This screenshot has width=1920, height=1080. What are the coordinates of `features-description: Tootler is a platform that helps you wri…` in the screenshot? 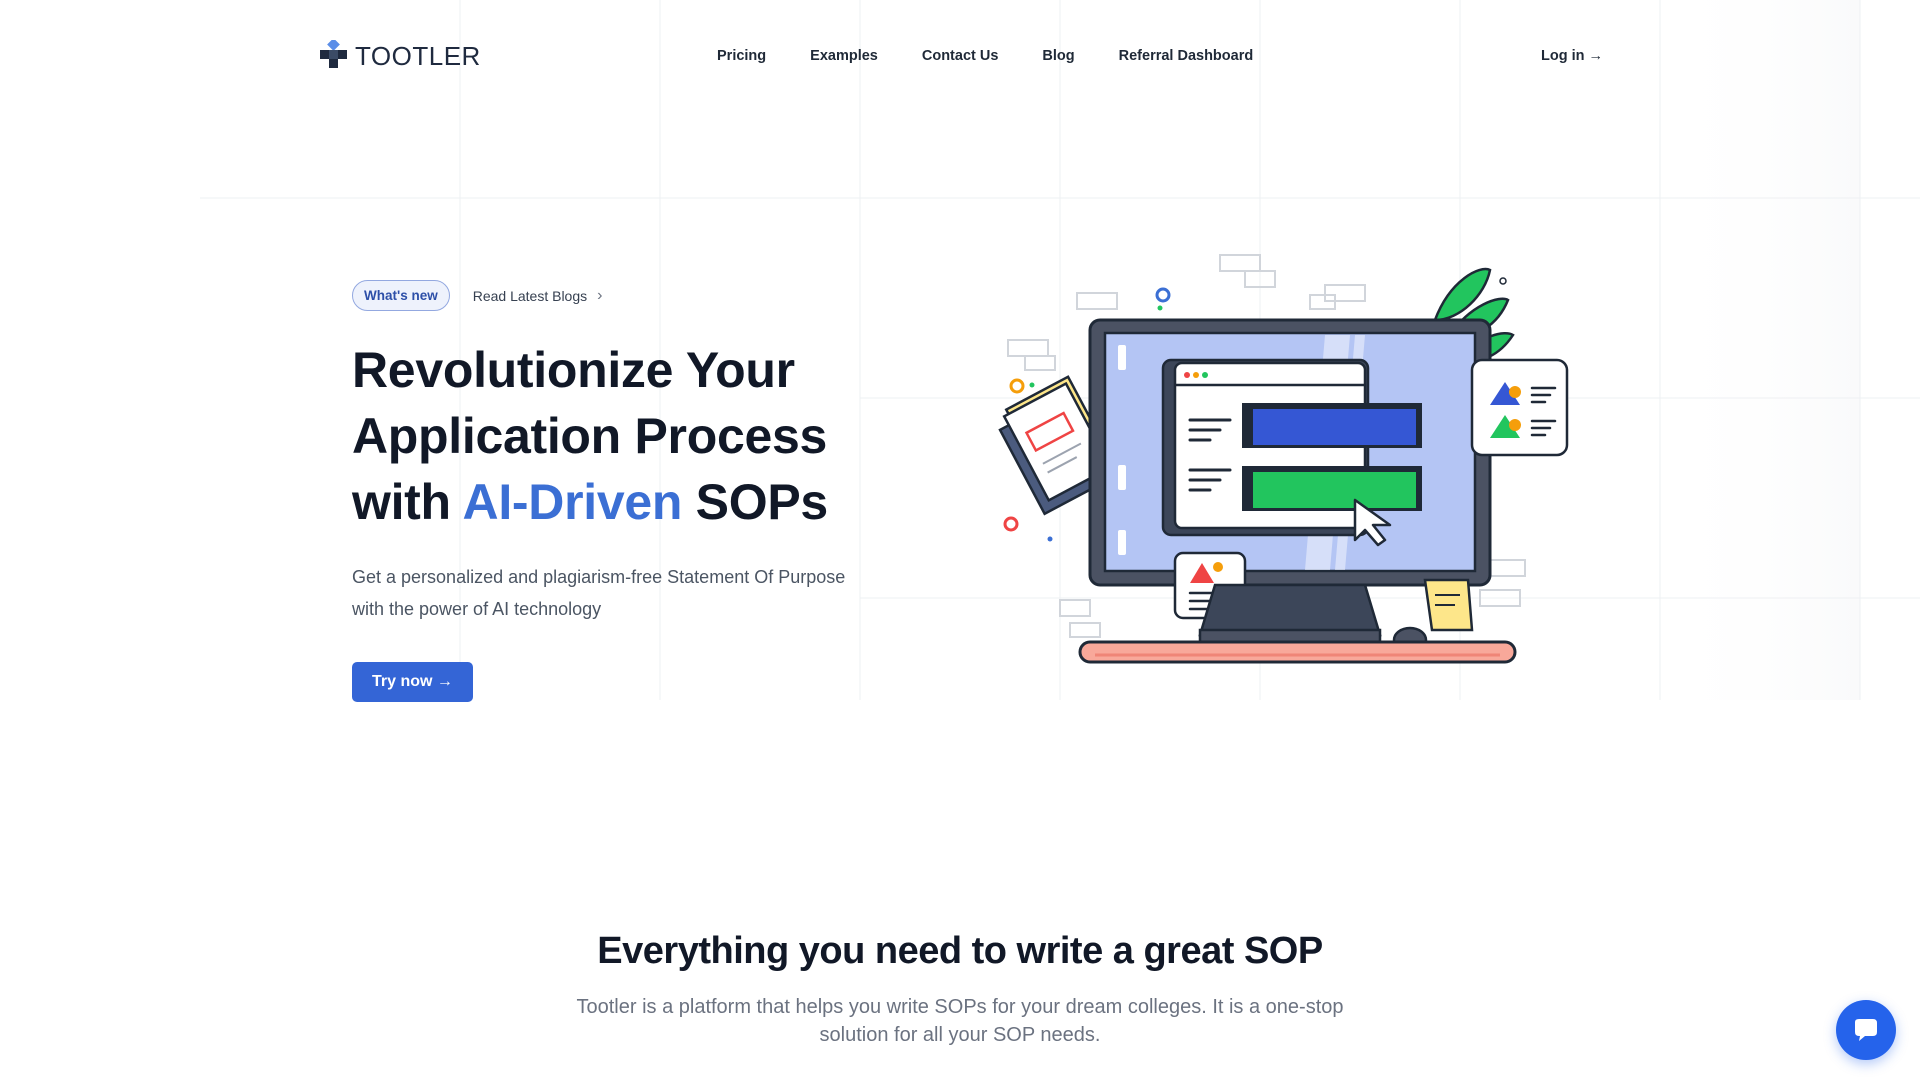 It's located at (960, 1021).